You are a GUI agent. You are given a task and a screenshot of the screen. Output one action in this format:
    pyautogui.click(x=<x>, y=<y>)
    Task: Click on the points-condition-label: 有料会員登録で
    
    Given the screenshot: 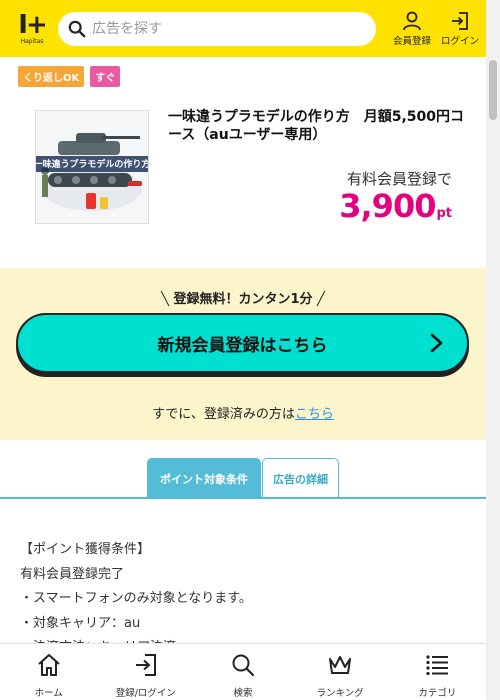 What is the action you would take?
    pyautogui.click(x=399, y=179)
    